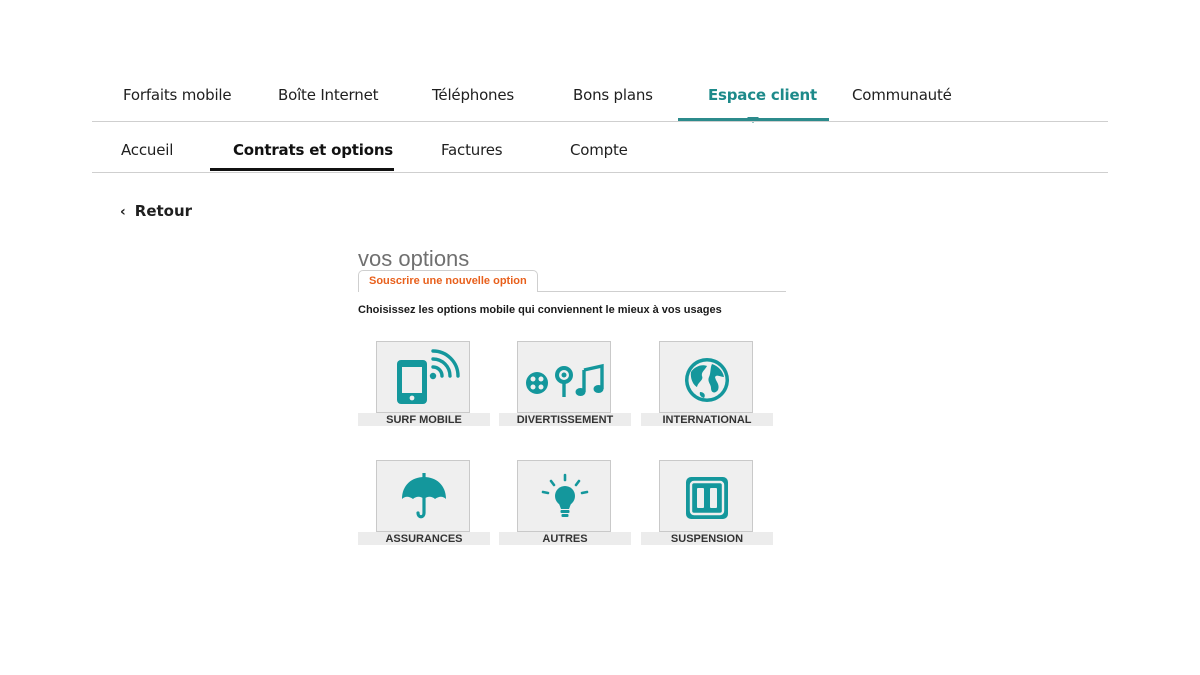 This screenshot has width=1200, height=675. I want to click on back-link: ‹ Retour, so click(156, 211).